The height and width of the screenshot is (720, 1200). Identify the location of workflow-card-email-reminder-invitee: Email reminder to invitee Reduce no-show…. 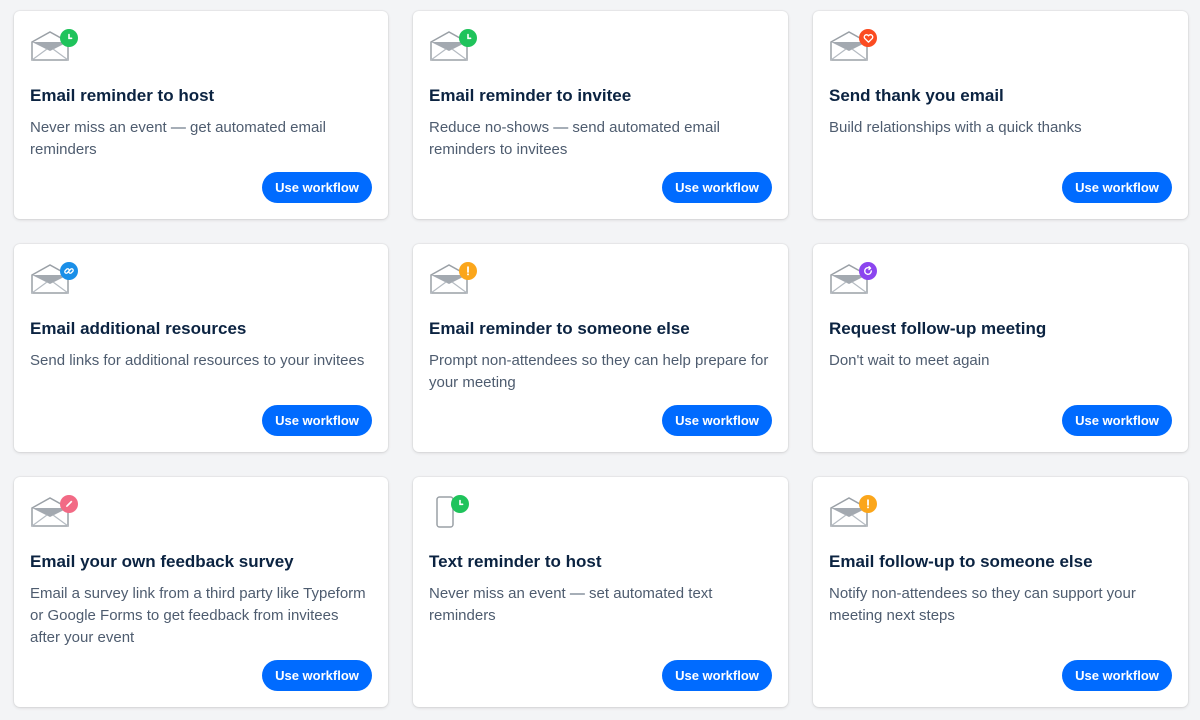
(600, 115).